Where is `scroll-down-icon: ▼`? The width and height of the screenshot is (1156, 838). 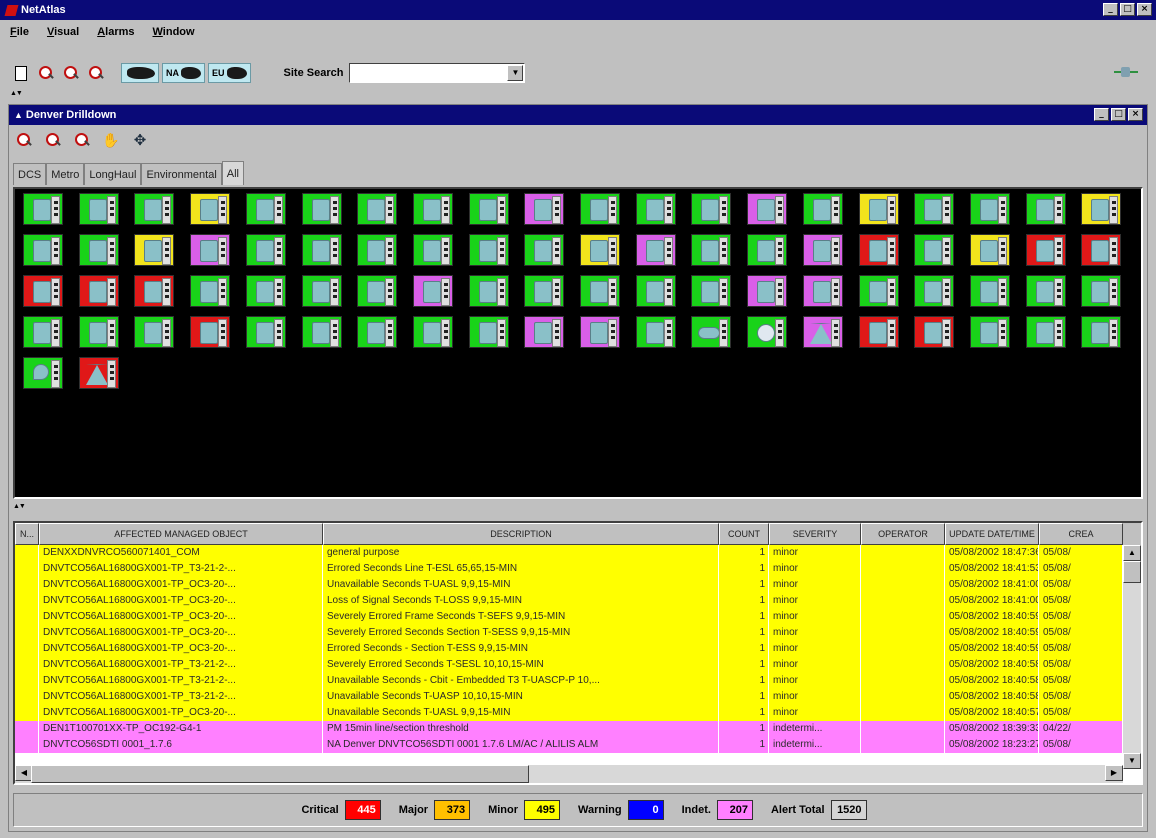 scroll-down-icon: ▼ is located at coordinates (1132, 761).